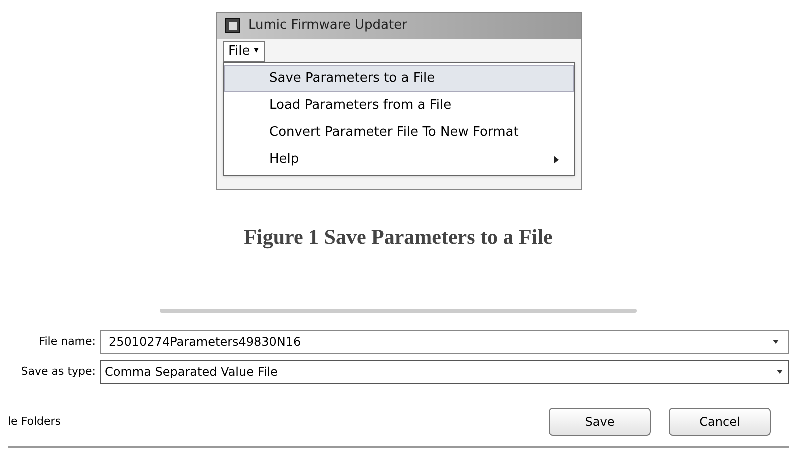 Image resolution: width=797 pixels, height=468 pixels. I want to click on field-label: Save as type:, so click(58, 372).